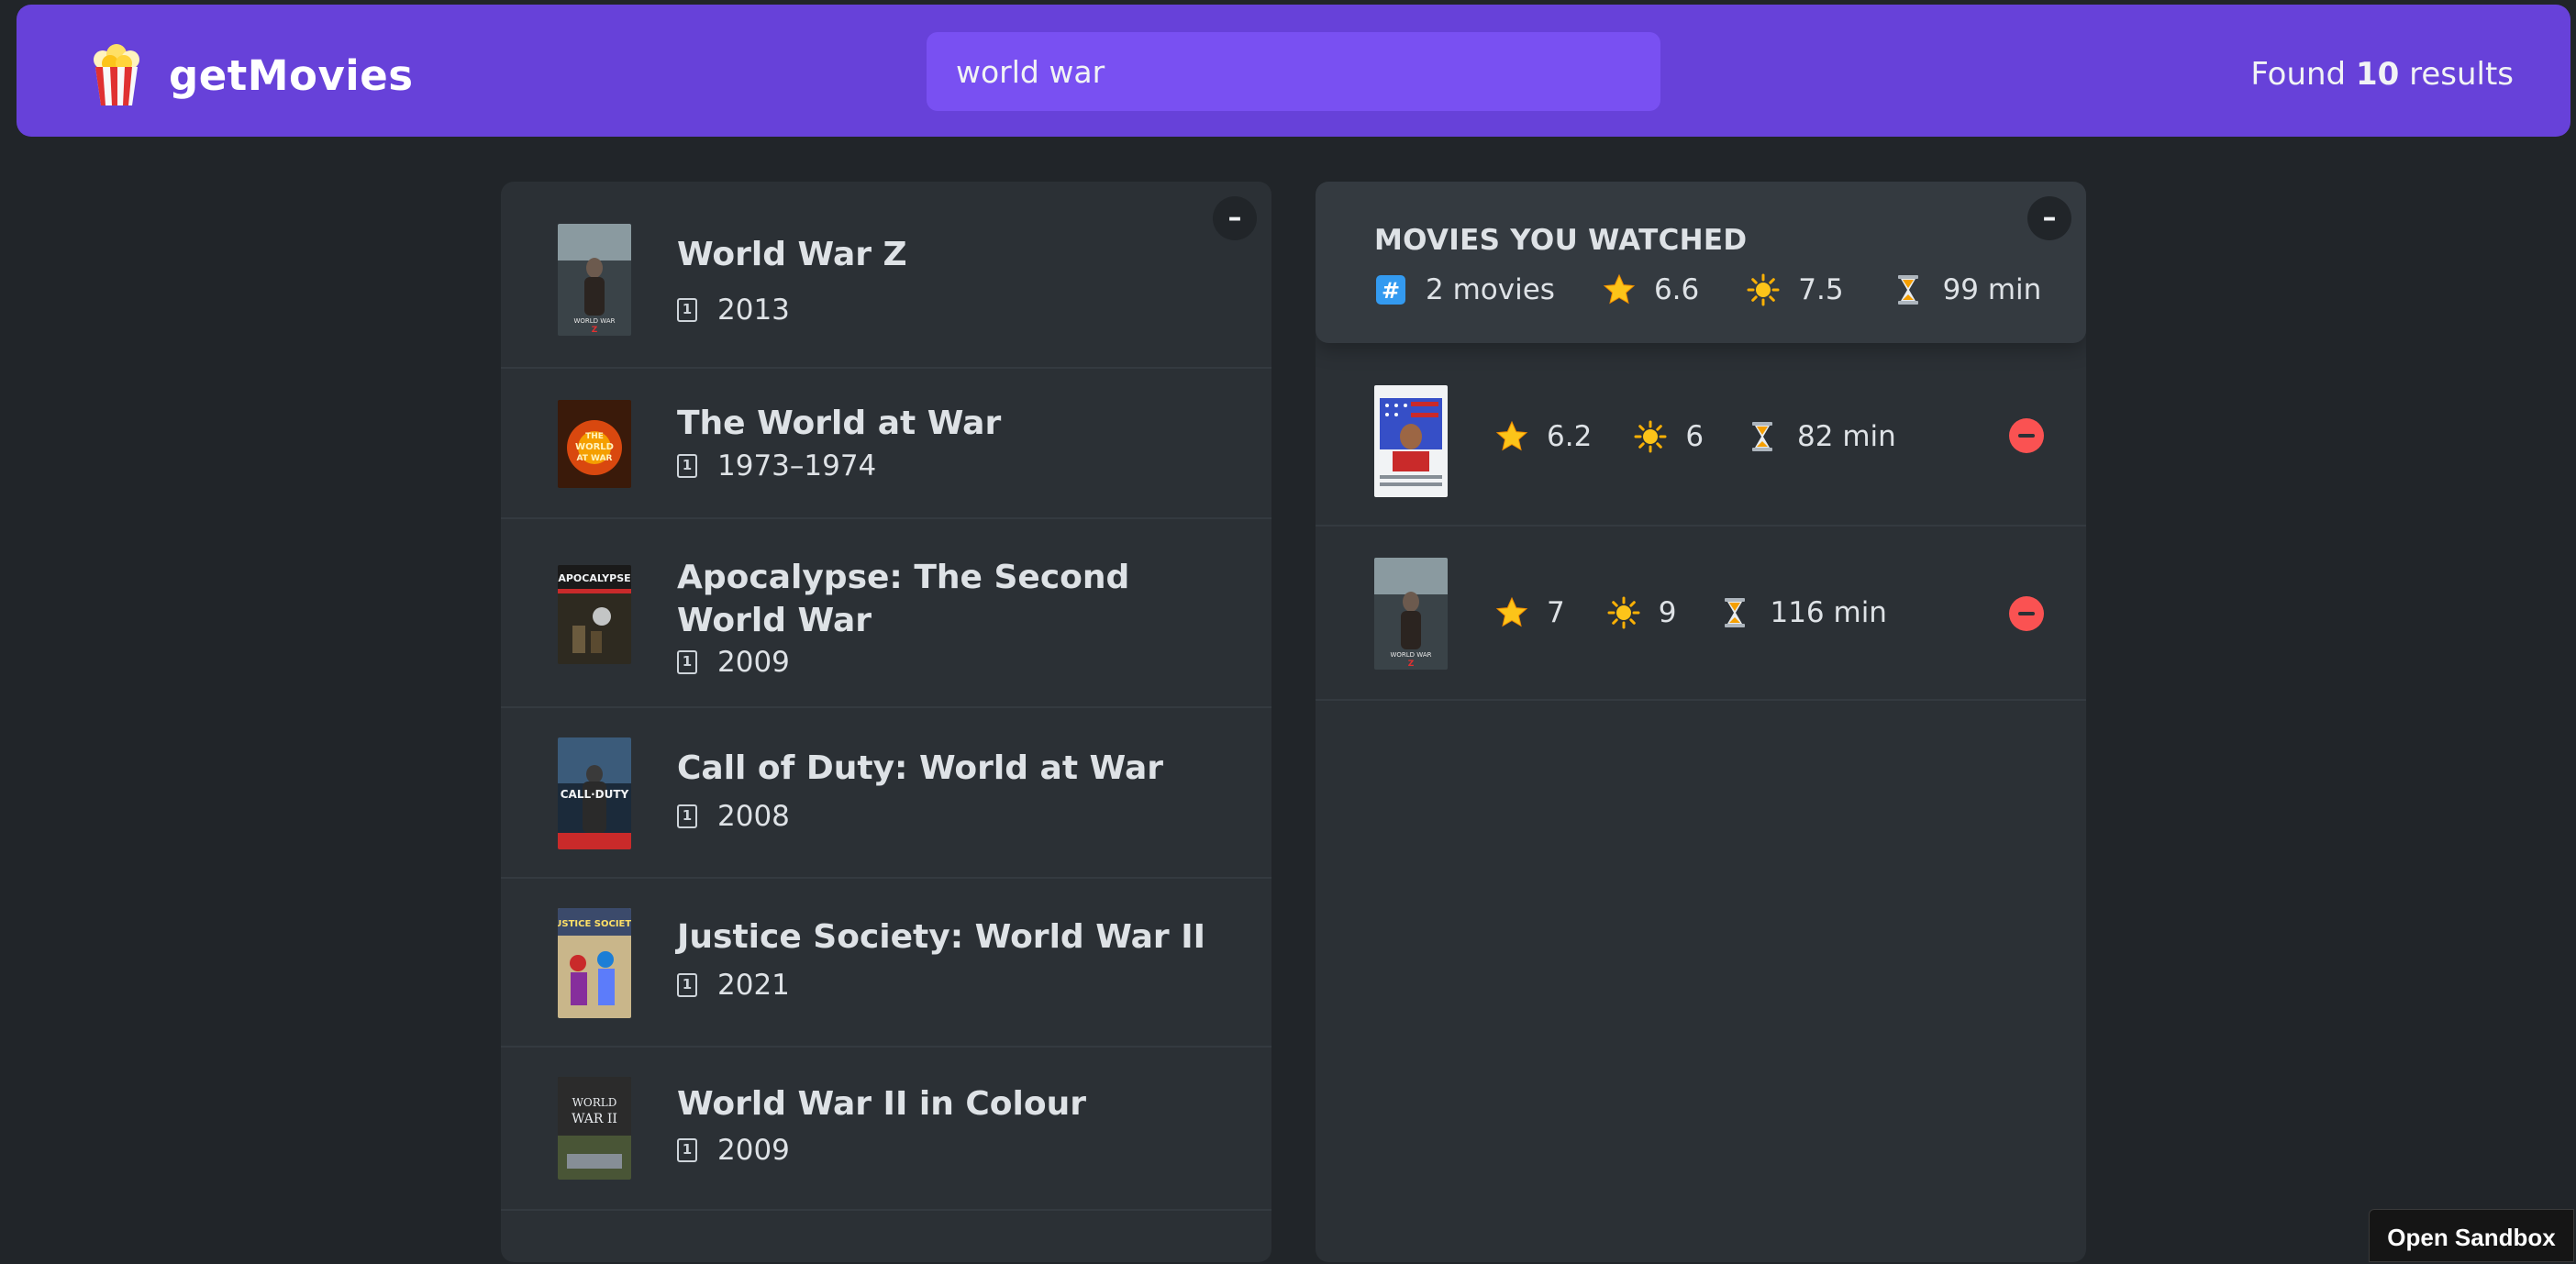 Image resolution: width=2576 pixels, height=1264 pixels. I want to click on svg-text: APOCALYPSE, so click(594, 578).